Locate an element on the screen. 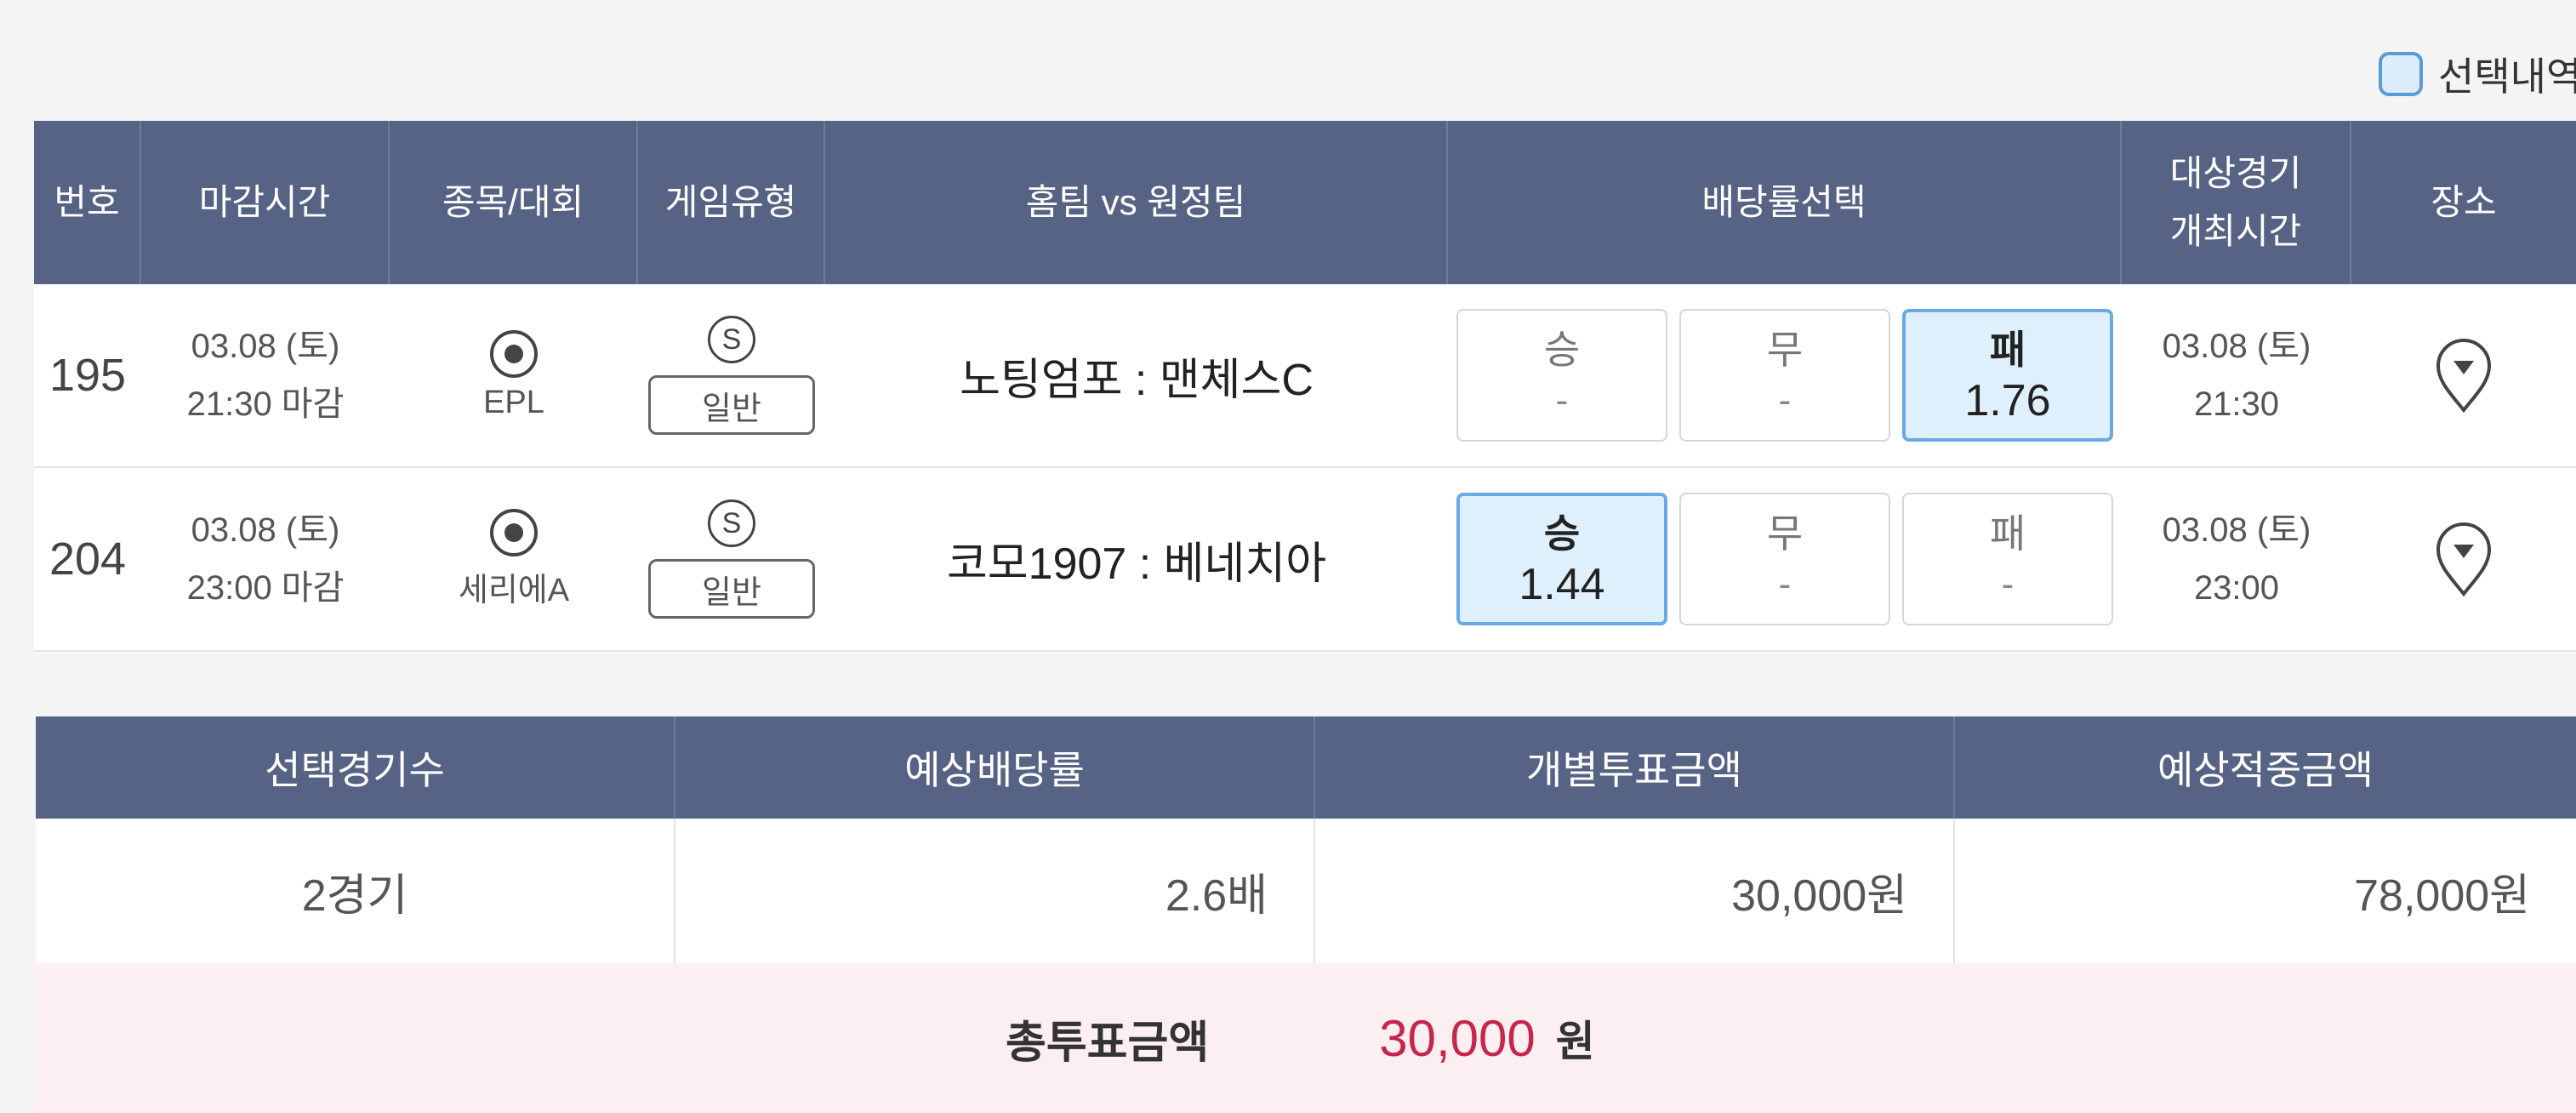 This screenshot has height=1113, width=2576. odd-value: 1.76 is located at coordinates (2008, 400).